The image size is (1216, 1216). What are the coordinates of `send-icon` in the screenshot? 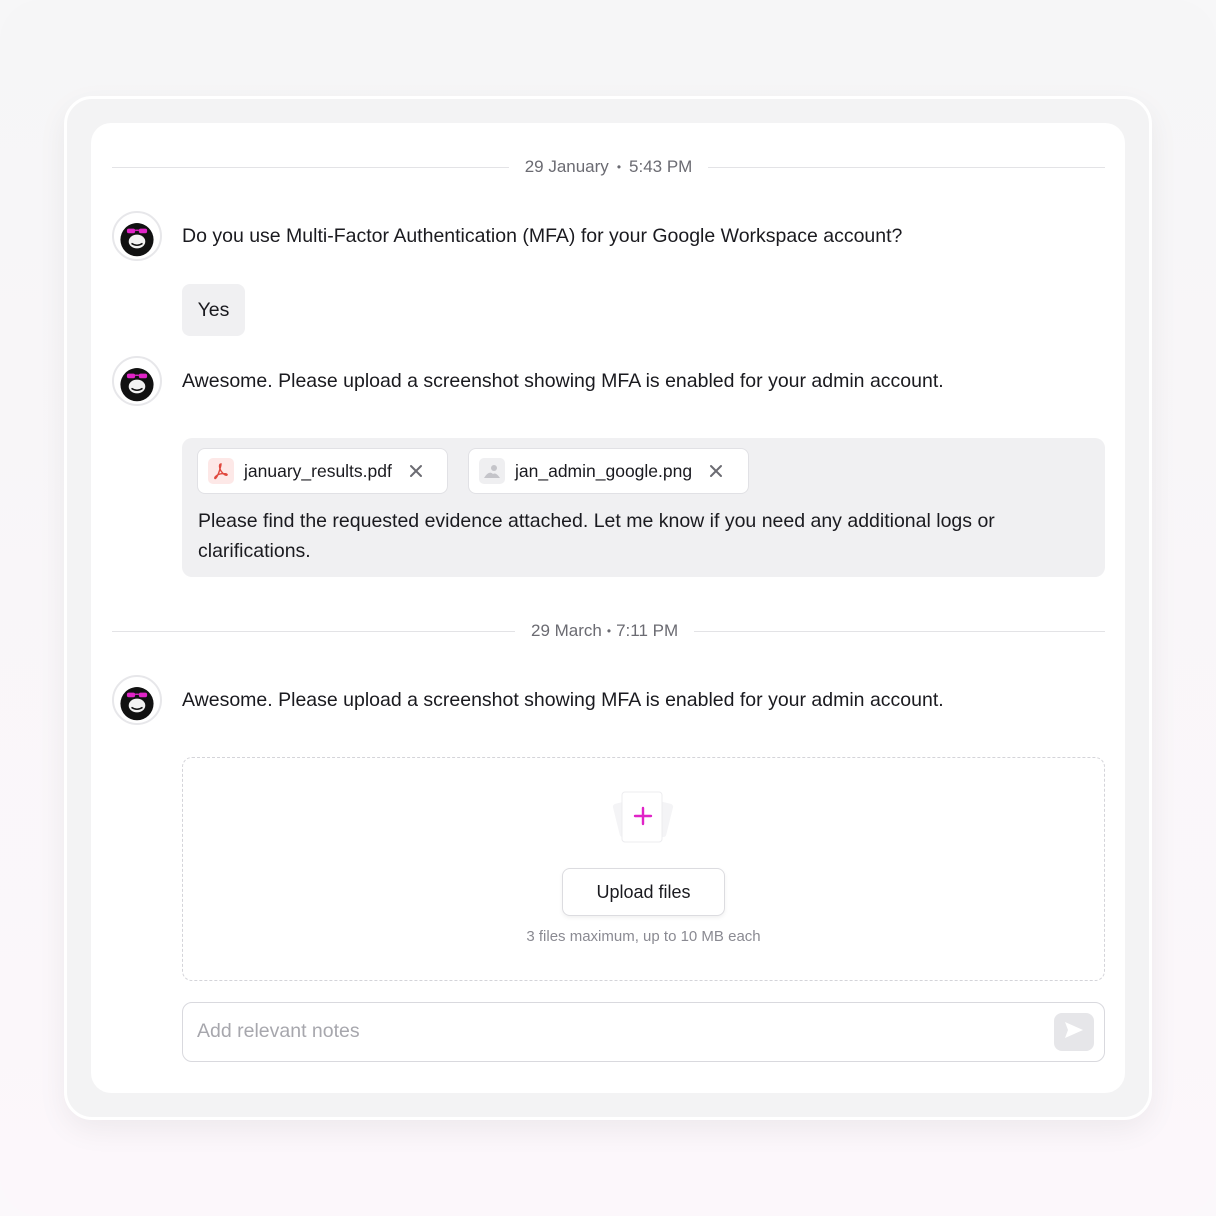 It's located at (1074, 1032).